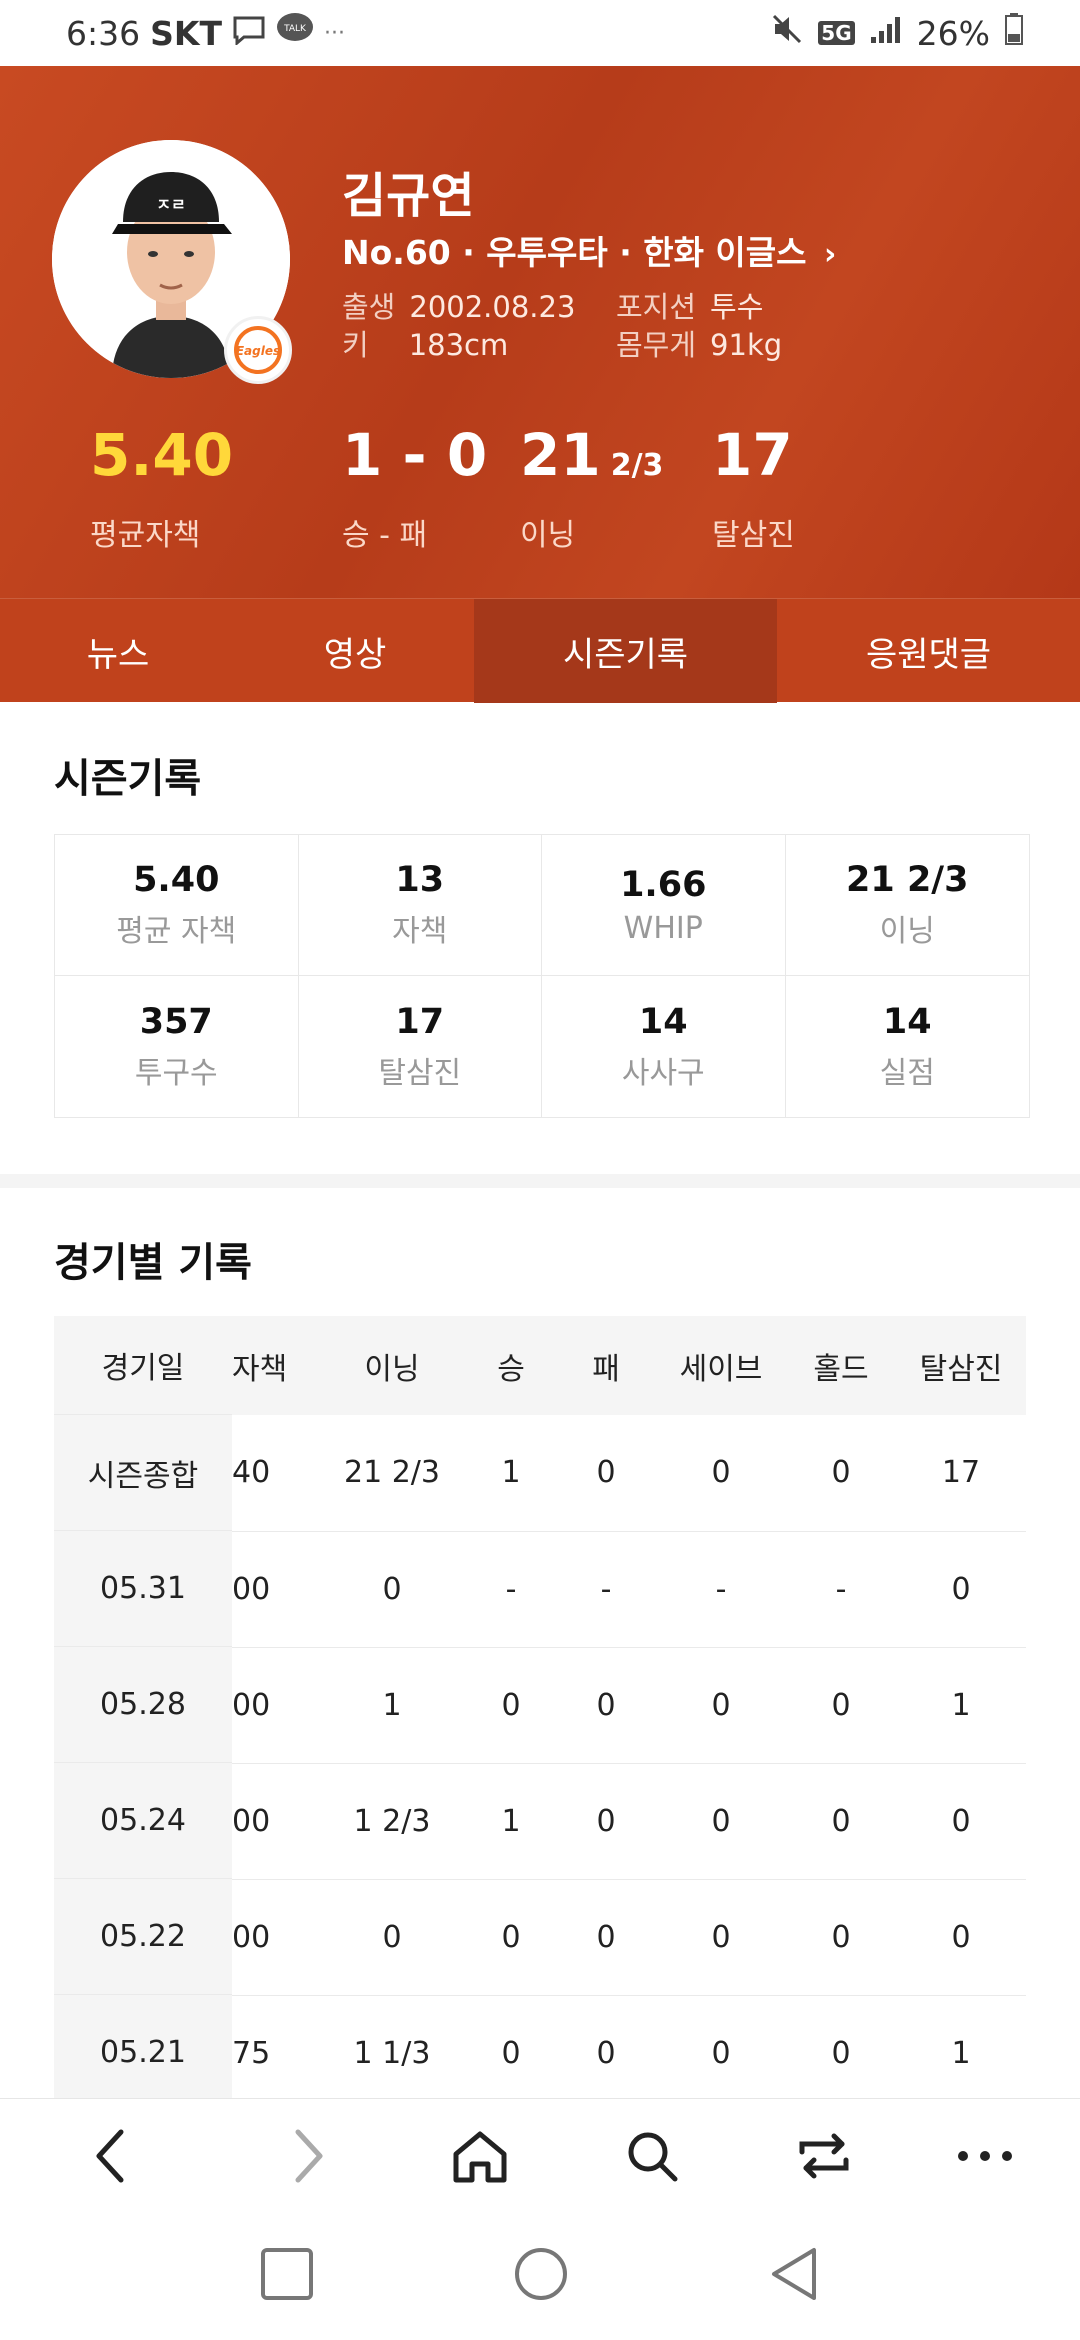 The width and height of the screenshot is (1080, 2340). Describe the element at coordinates (606, 1365) in the screenshot. I see `column-header: 패` at that location.